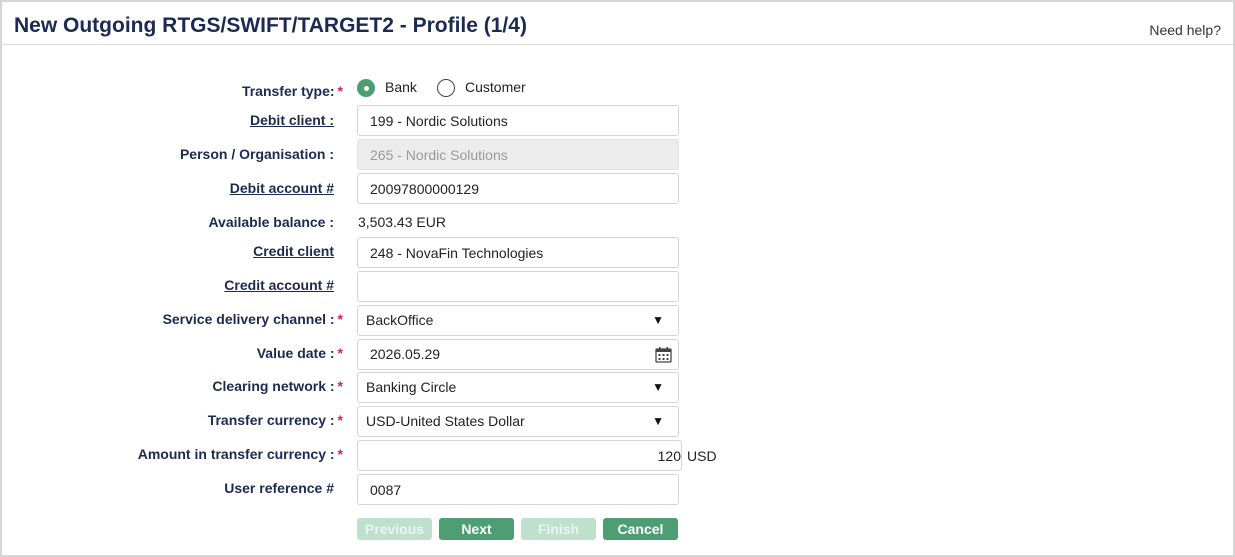 The height and width of the screenshot is (557, 1235). Describe the element at coordinates (445, 421) in the screenshot. I see `transfer-currency-value: USD-United States Dollar` at that location.